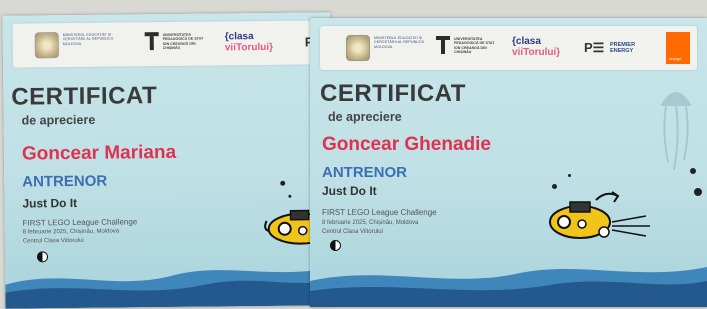 The height and width of the screenshot is (309, 707). I want to click on premier-energy-text: PREMIER ENERGY, so click(623, 48).